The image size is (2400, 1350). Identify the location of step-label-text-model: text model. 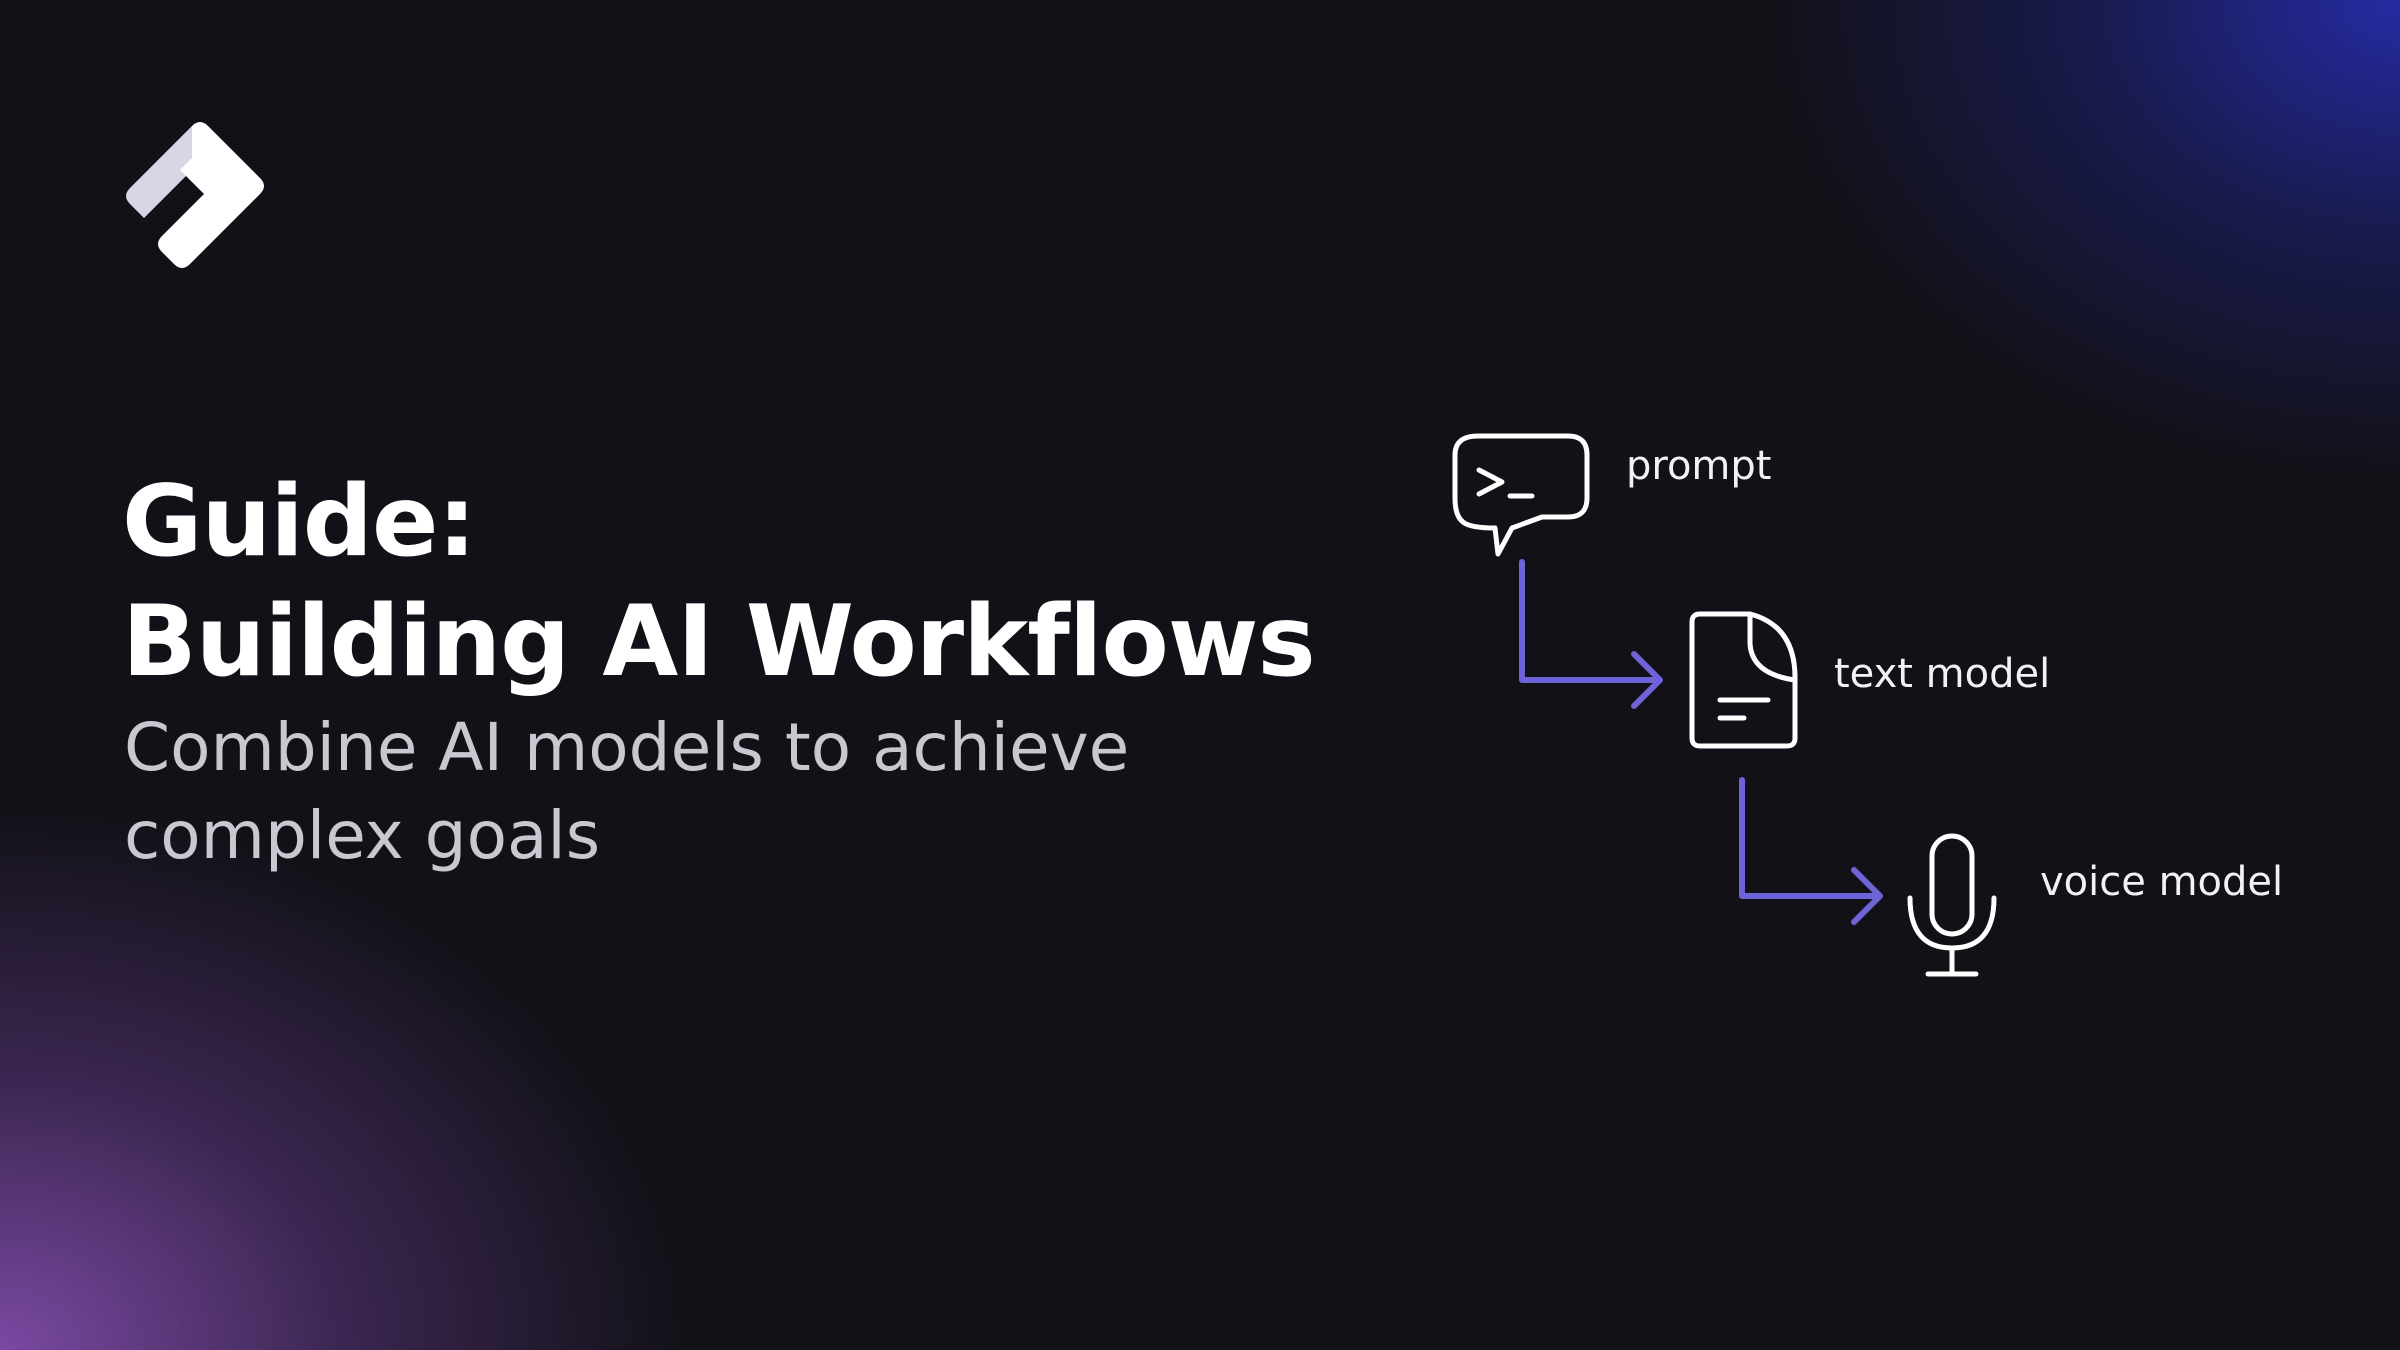
(1942, 674).